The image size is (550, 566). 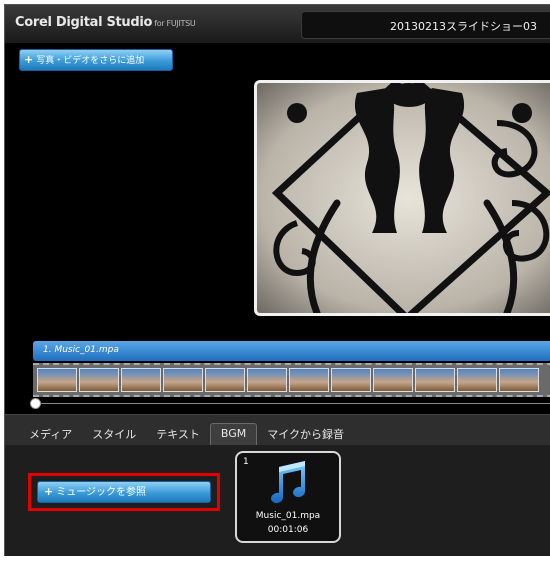 I want to click on scrubber-track, so click(x=292, y=403).